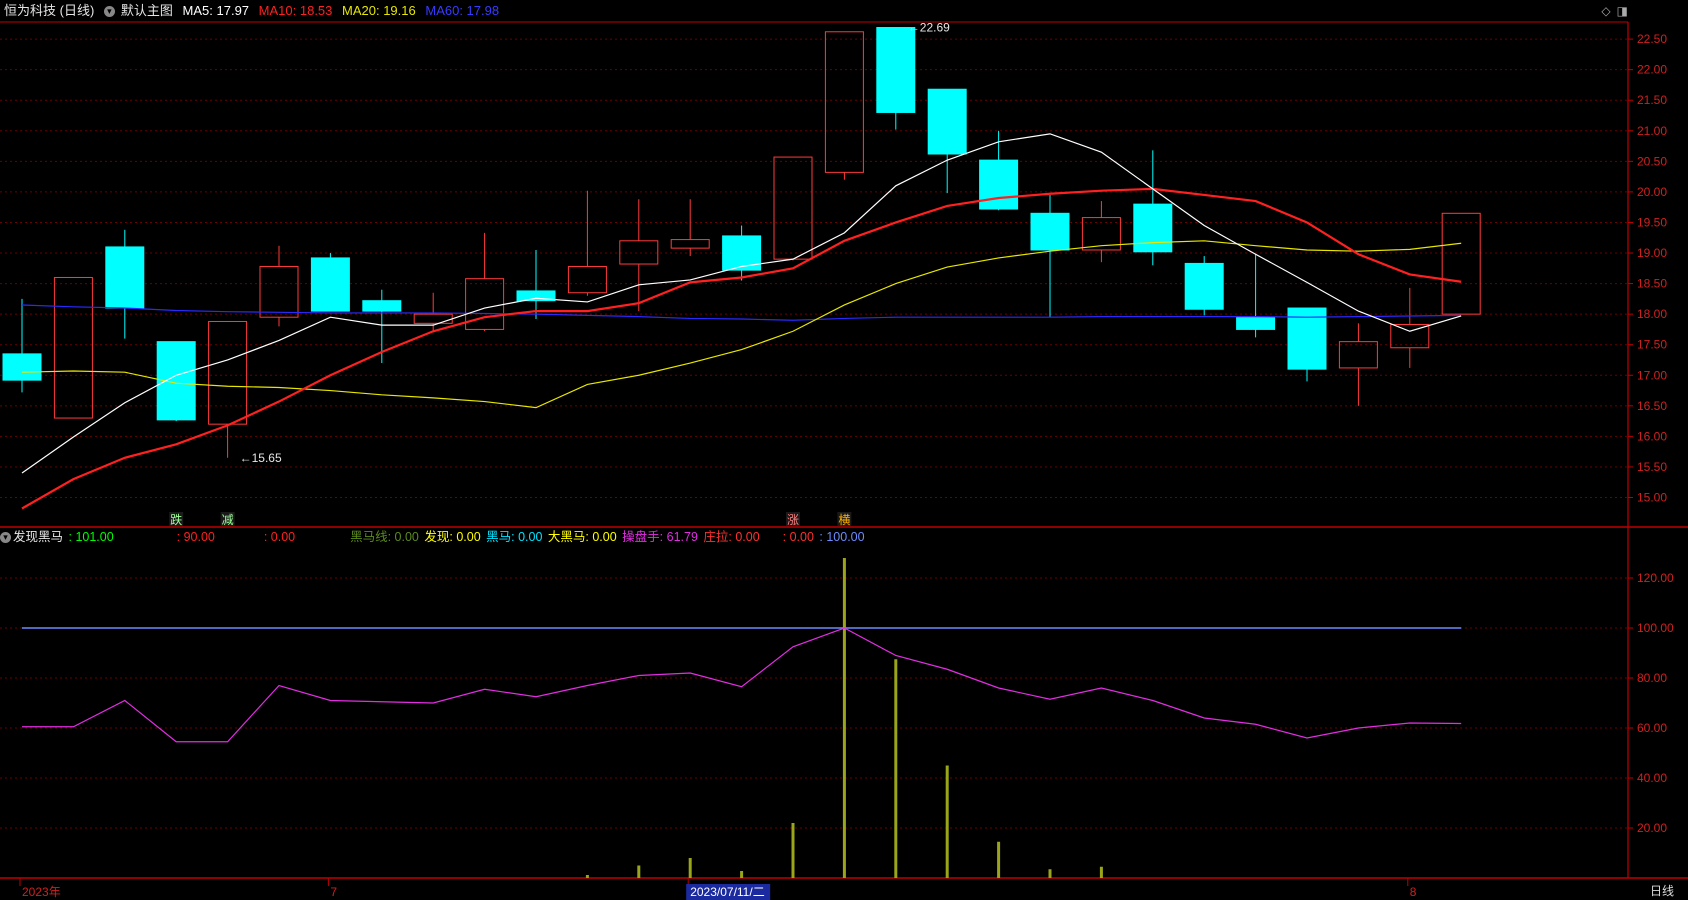 This screenshot has height=900, width=1688. I want to click on price-tick-label: 18.00, so click(1652, 314).